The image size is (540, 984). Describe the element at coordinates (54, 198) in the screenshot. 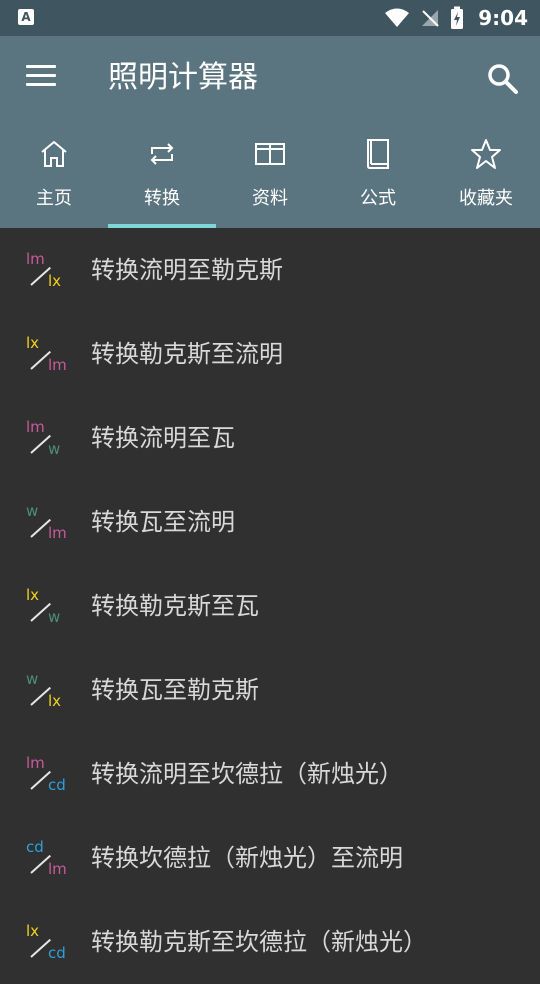

I see `tab-label: 主页` at that location.